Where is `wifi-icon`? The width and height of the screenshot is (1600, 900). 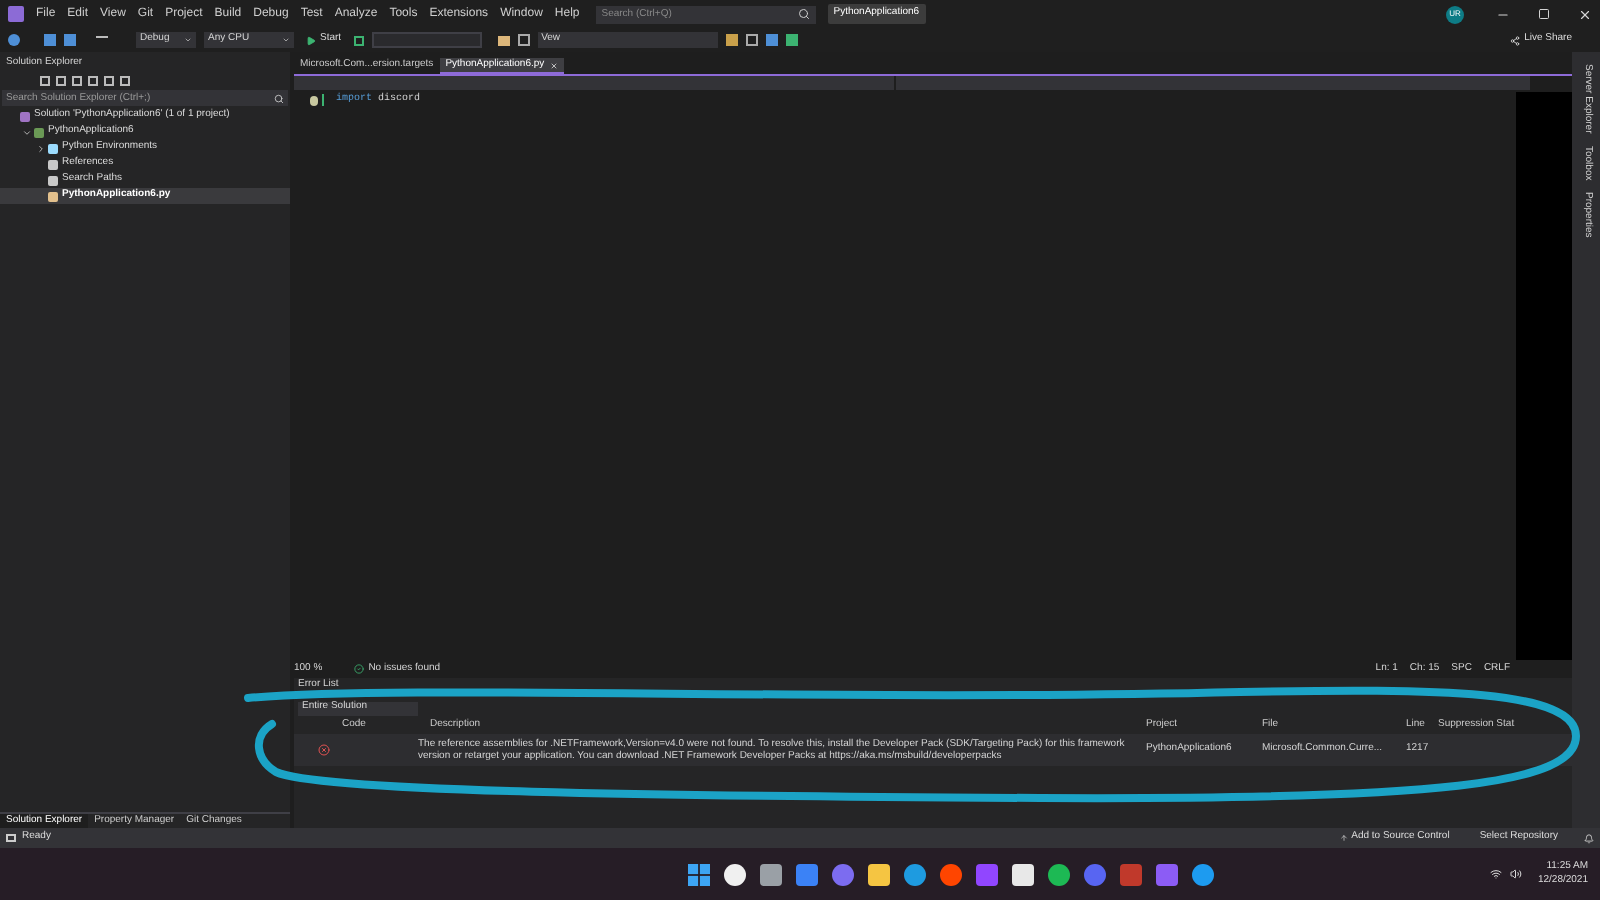
wifi-icon is located at coordinates (1495, 874).